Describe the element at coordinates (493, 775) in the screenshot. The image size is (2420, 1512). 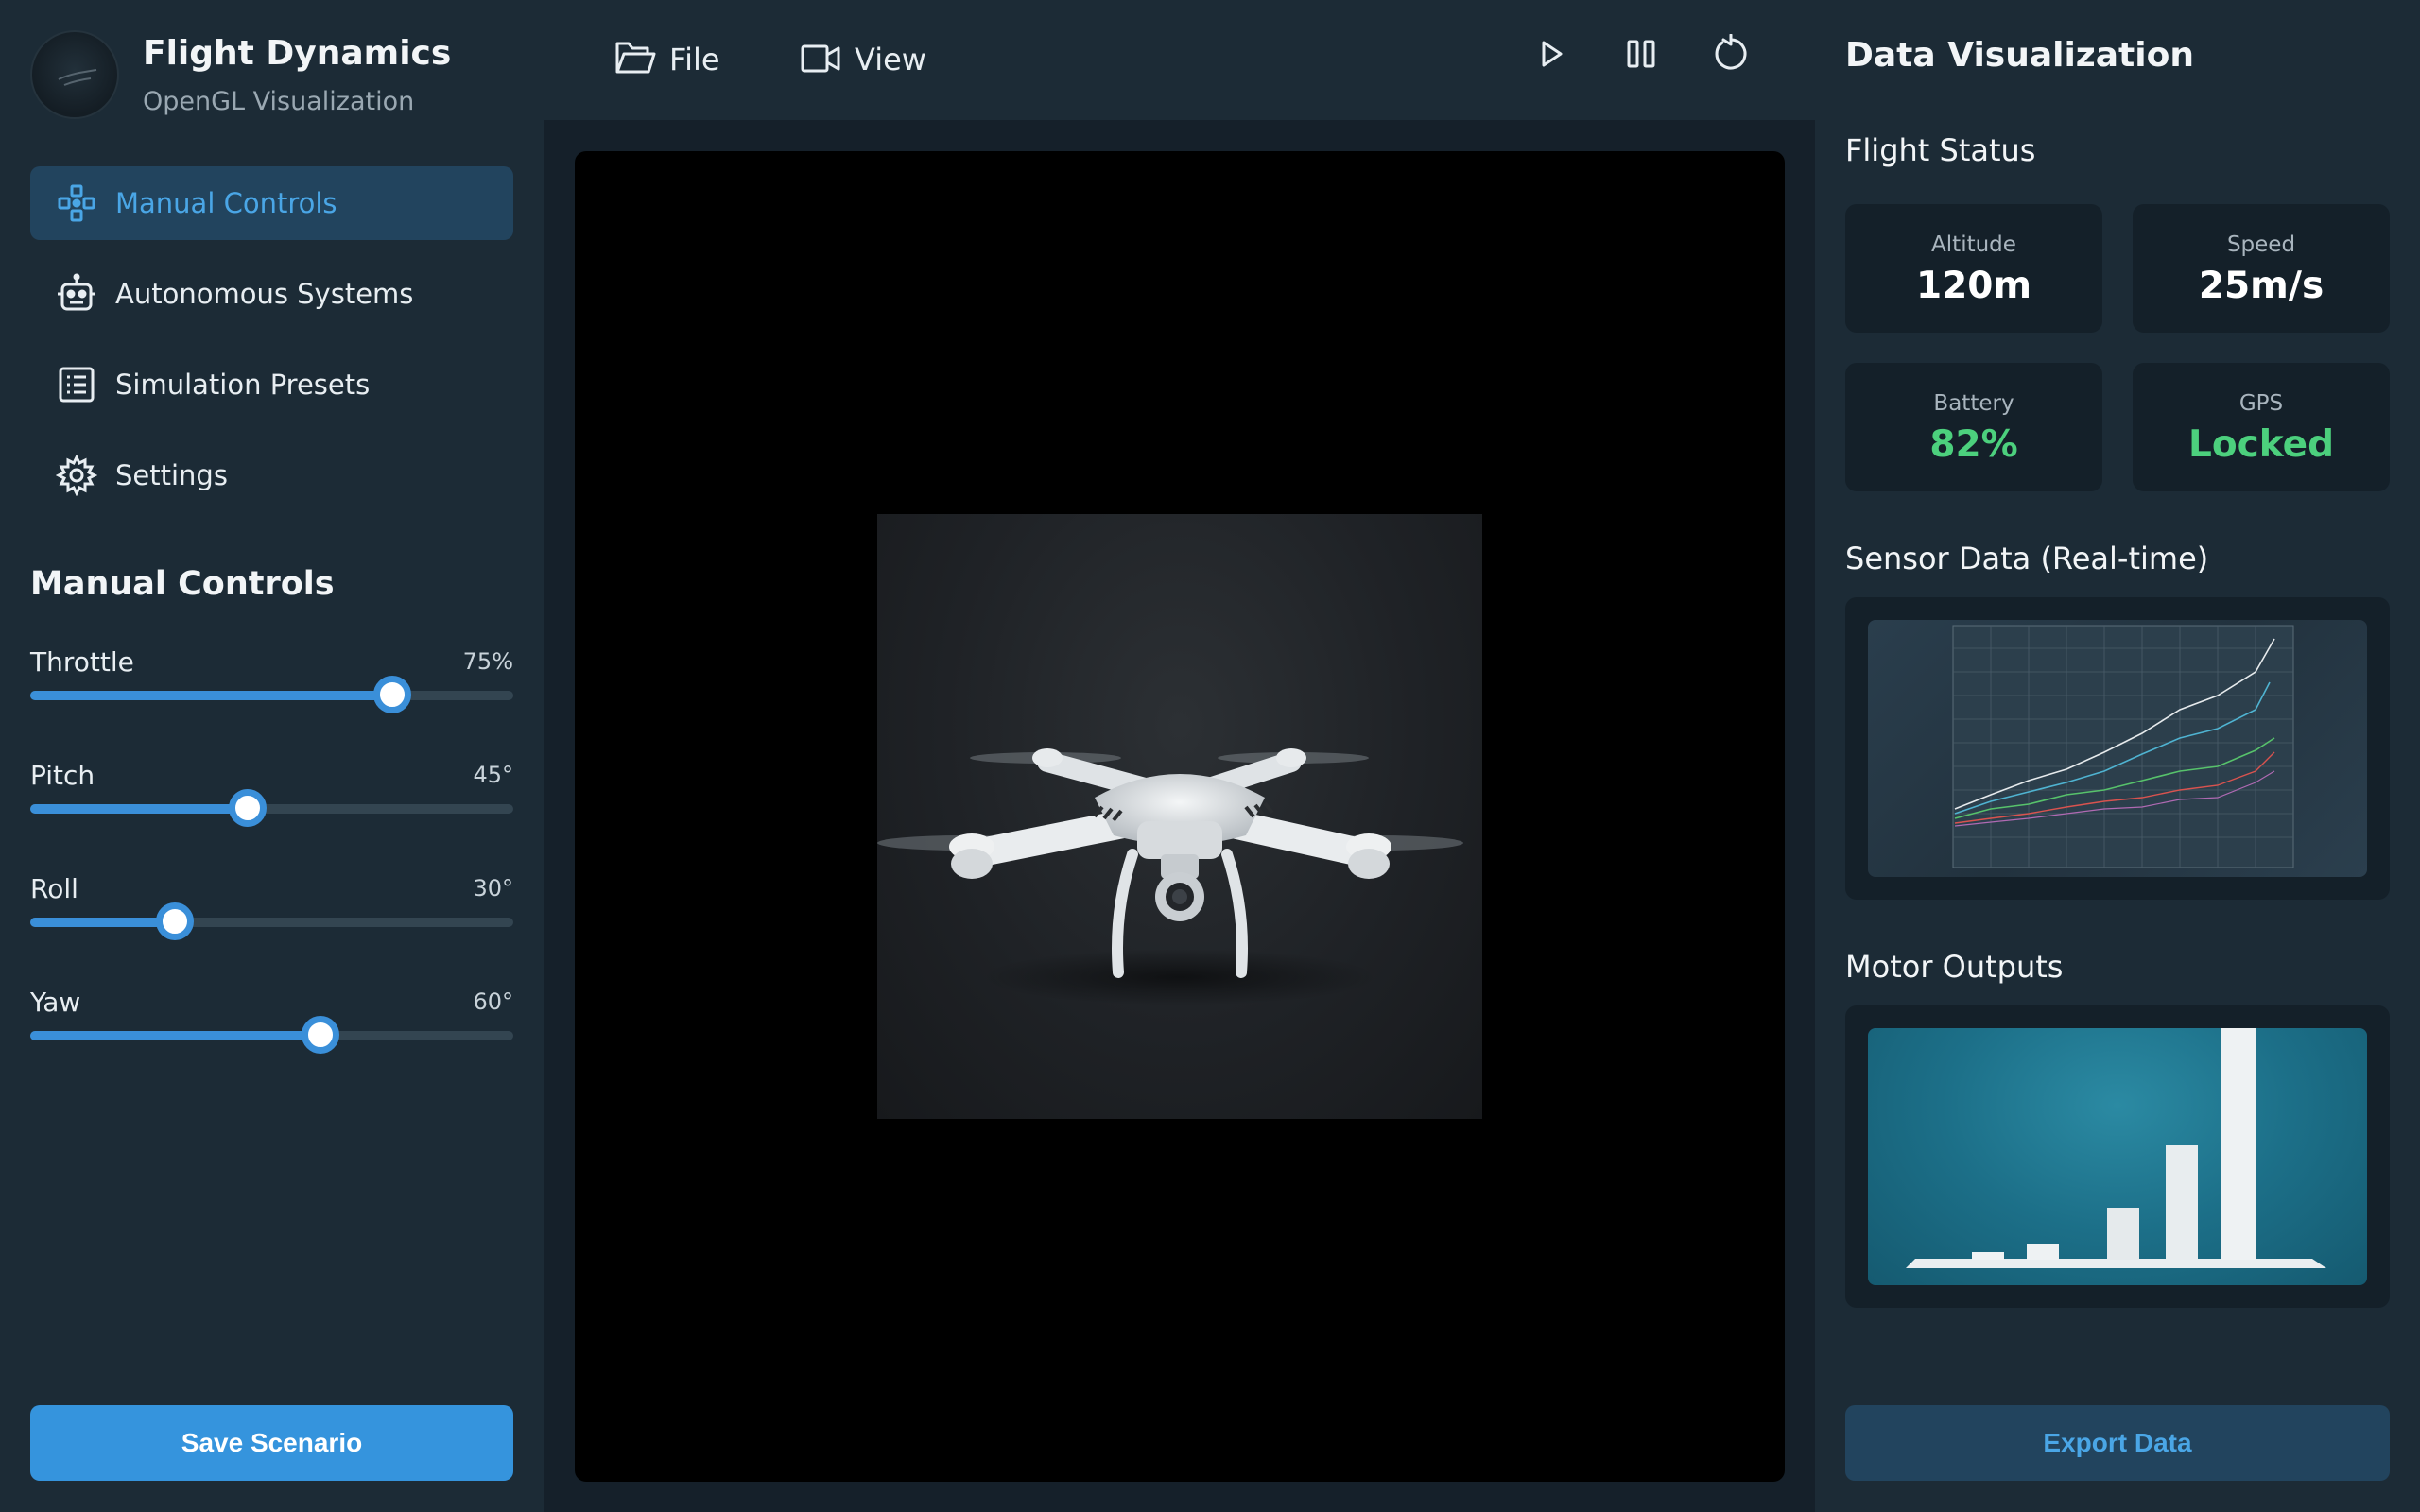
I see `slider-value: 45°` at that location.